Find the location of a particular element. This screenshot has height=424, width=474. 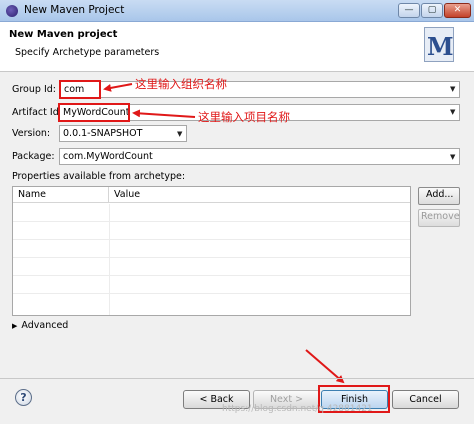

group-id-arrow is located at coordinates (118, 87).